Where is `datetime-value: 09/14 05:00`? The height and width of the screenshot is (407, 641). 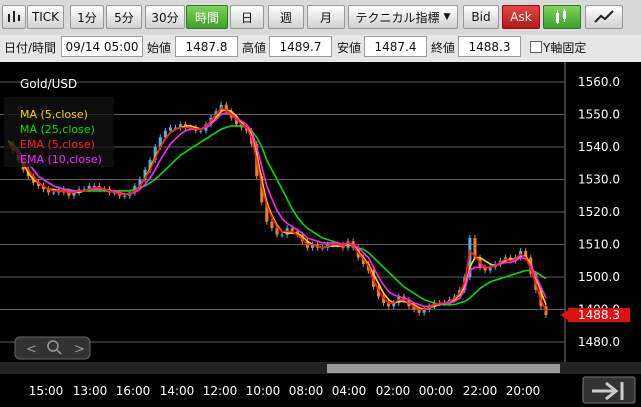
datetime-value: 09/14 05:00 is located at coordinates (102, 46).